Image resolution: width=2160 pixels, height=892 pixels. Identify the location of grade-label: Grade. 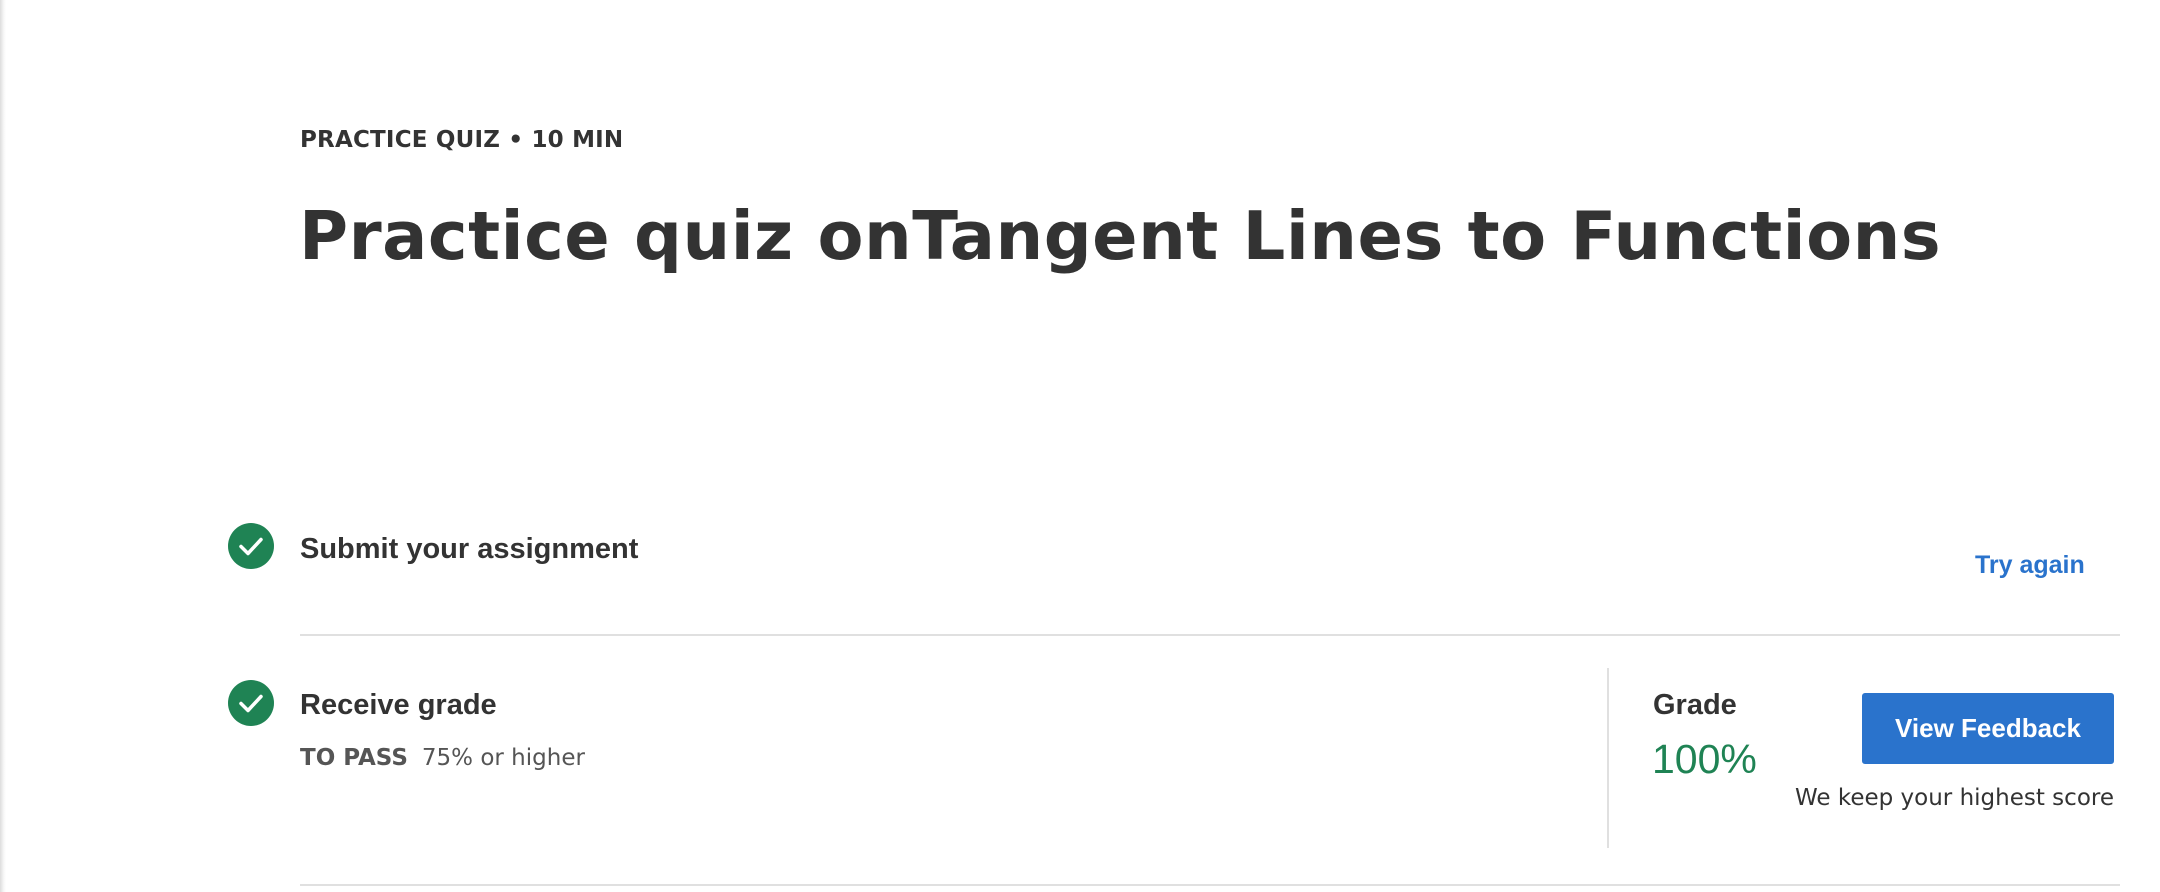
(1695, 705).